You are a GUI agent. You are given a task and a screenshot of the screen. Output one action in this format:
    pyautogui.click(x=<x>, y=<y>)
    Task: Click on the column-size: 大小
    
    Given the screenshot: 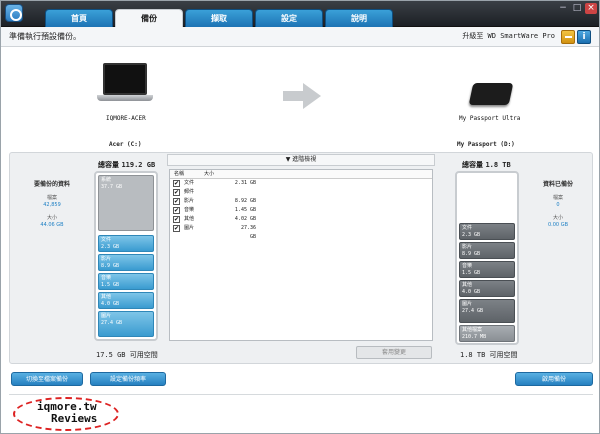 What is the action you would take?
    pyautogui.click(x=209, y=174)
    